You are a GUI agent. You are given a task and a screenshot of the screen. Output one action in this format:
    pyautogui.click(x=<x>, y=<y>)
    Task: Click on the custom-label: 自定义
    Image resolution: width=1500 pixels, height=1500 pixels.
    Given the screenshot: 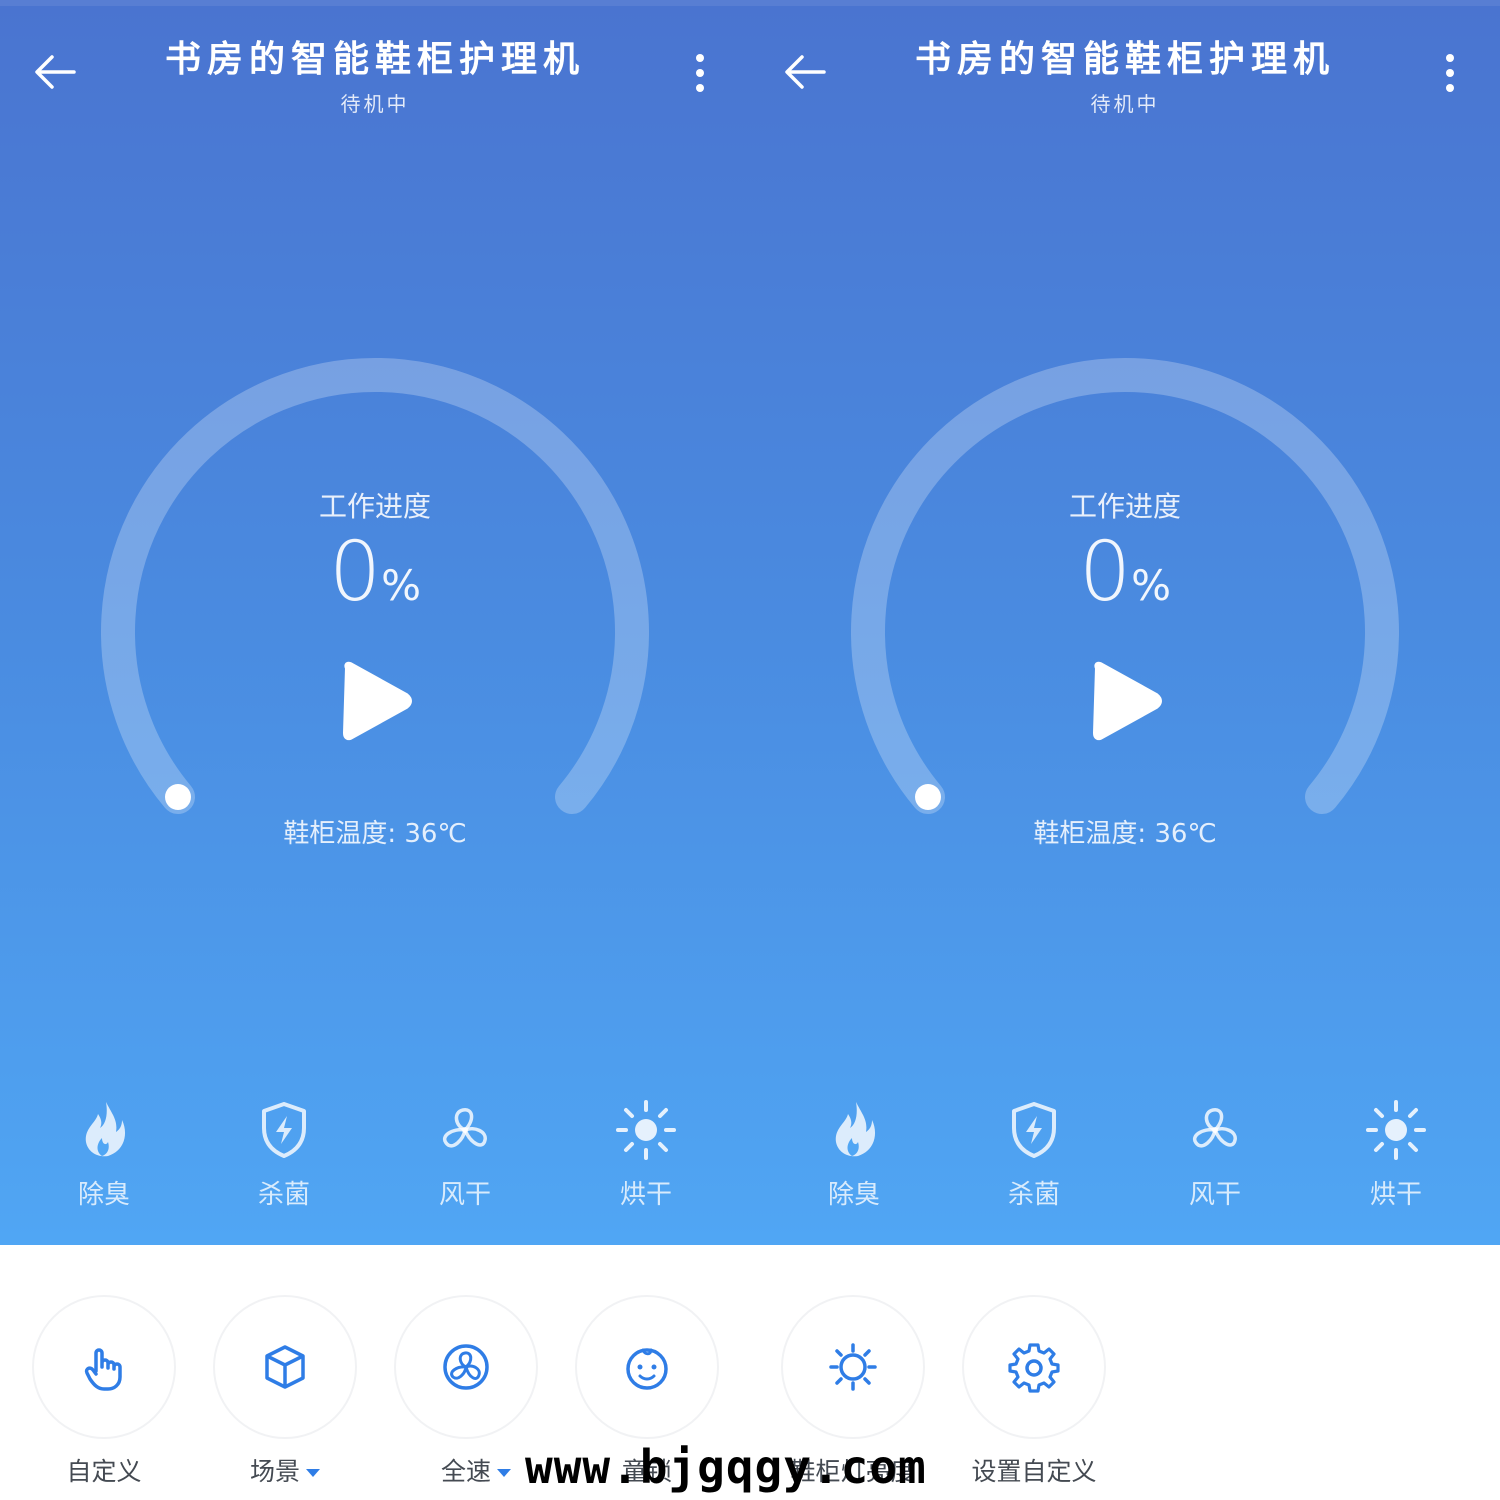 What is the action you would take?
    pyautogui.click(x=104, y=1471)
    